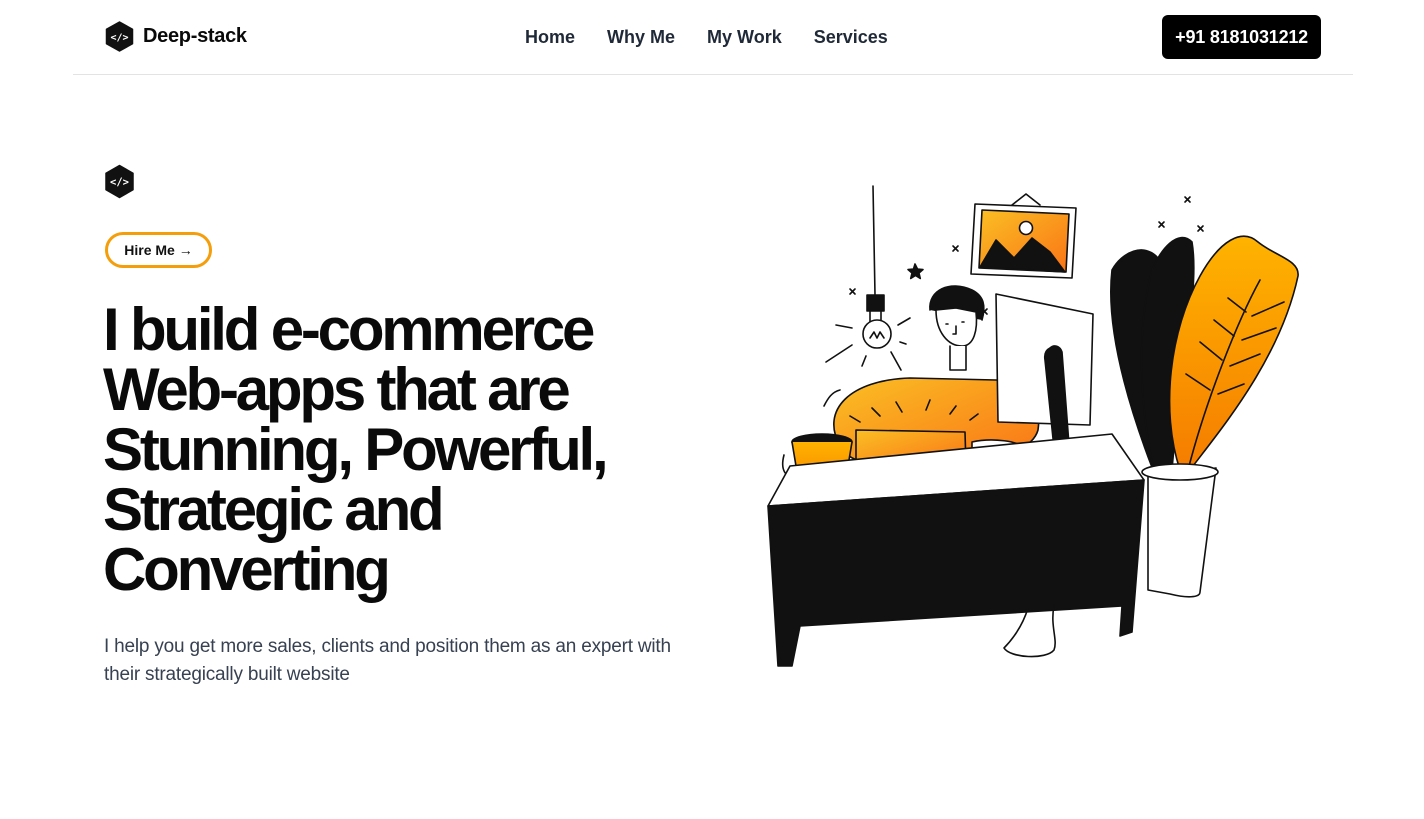  I want to click on phone-button: +91 8181031212, so click(1241, 37).